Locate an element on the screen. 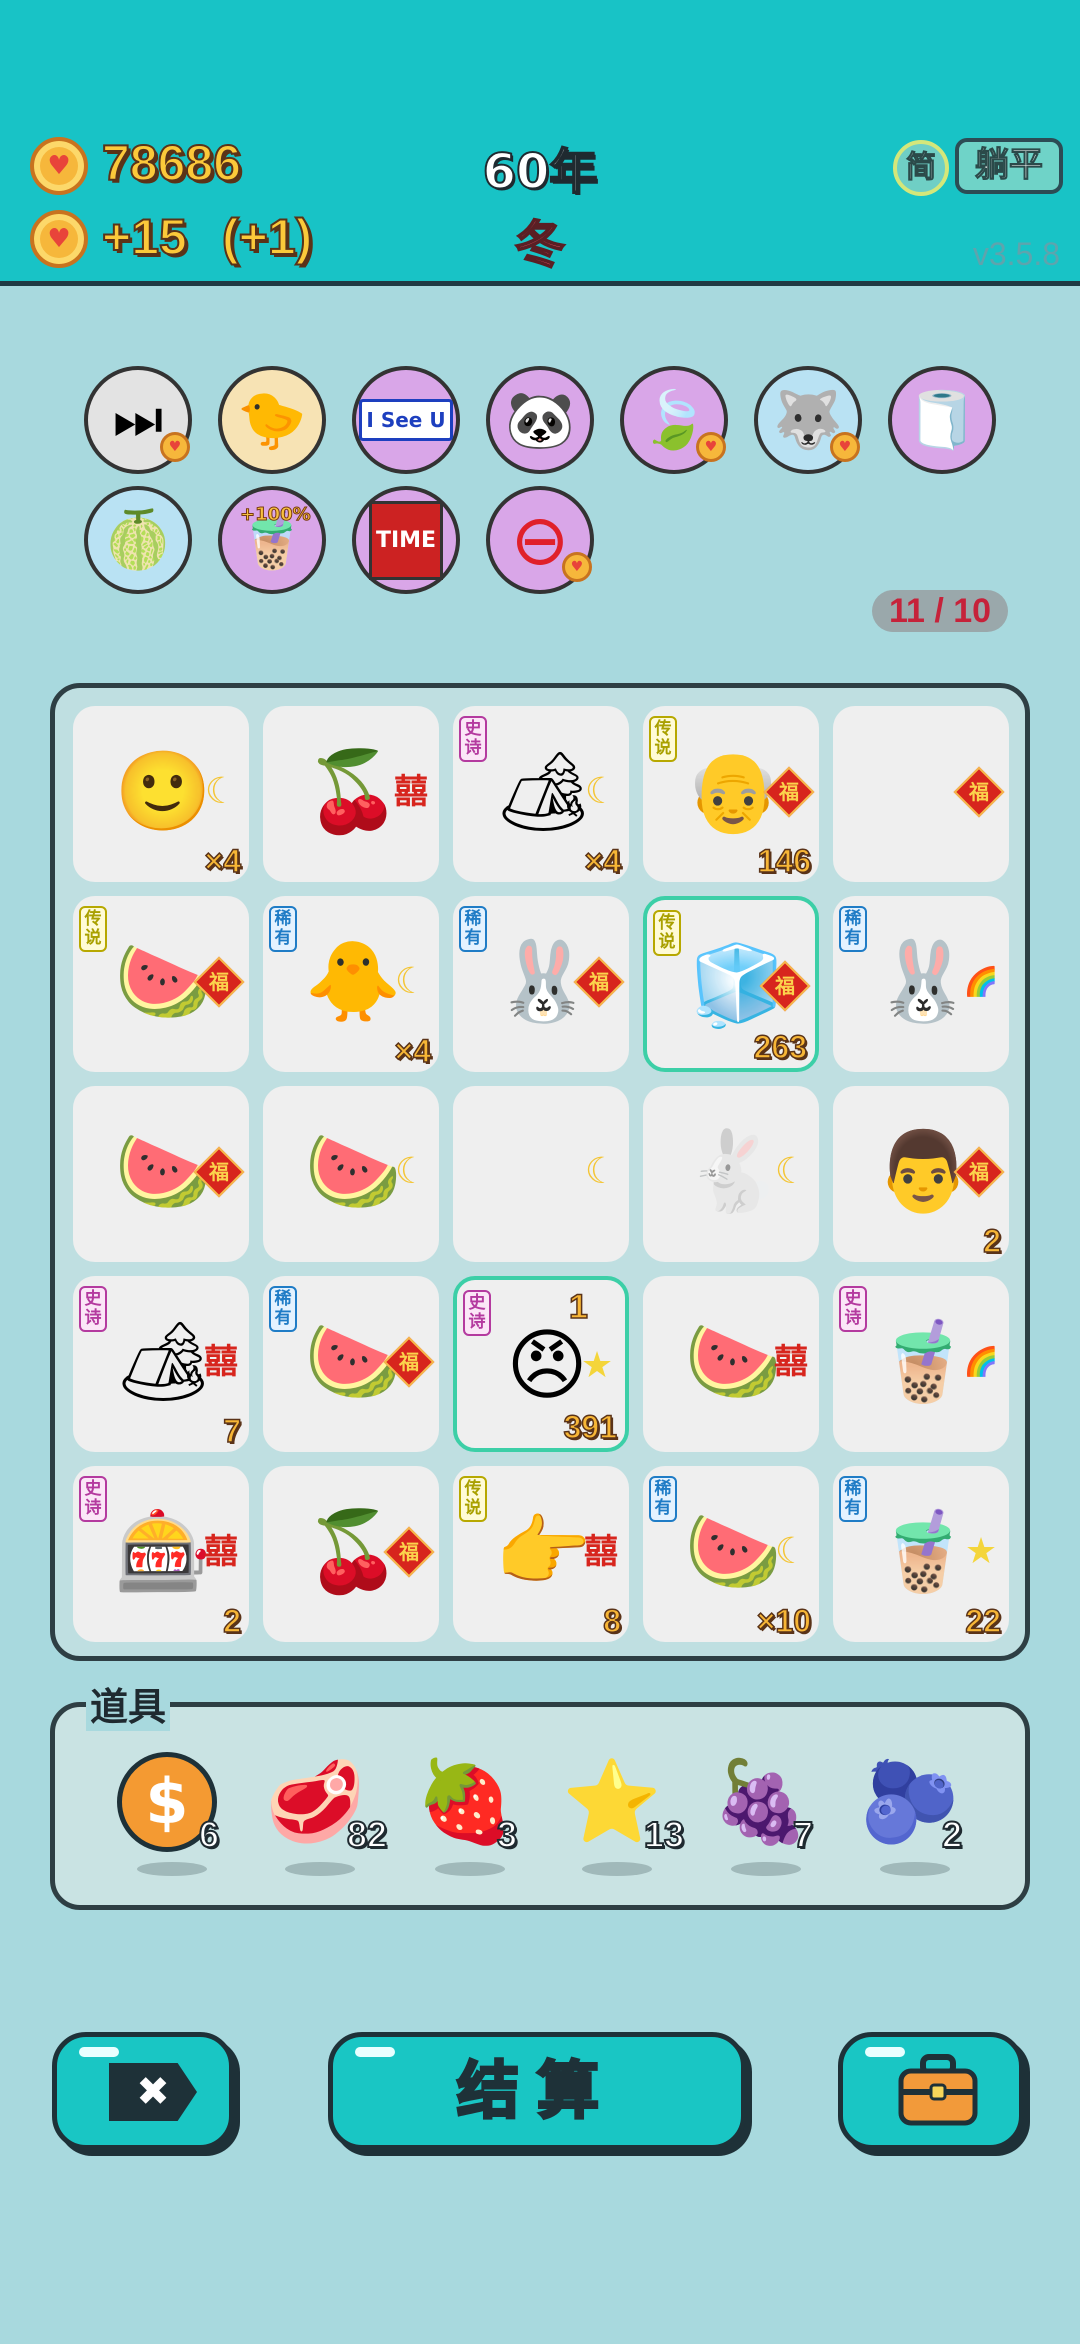 This screenshot has width=1080, height=2344. board-cell: 🧋 稀有 ★ 22 is located at coordinates (921, 1554).